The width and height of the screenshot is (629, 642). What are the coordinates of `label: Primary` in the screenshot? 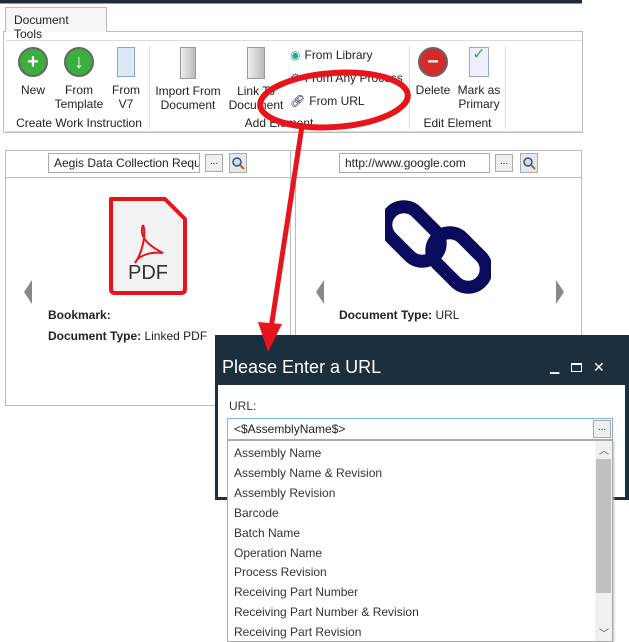 It's located at (479, 104).